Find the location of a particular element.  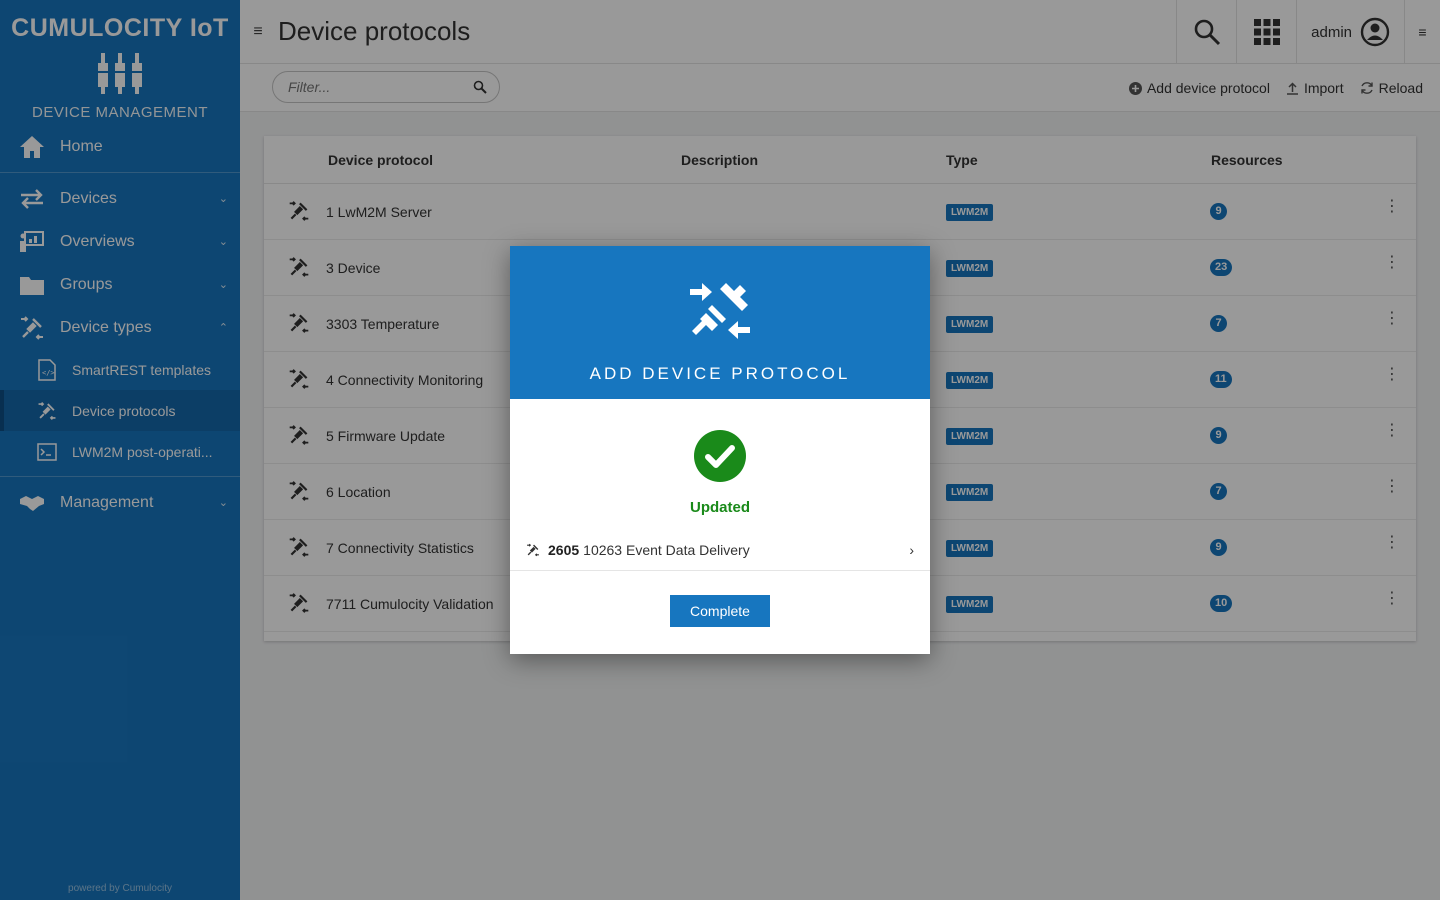

modal-title: ADD DEVICE PROTOCOL is located at coordinates (720, 373).